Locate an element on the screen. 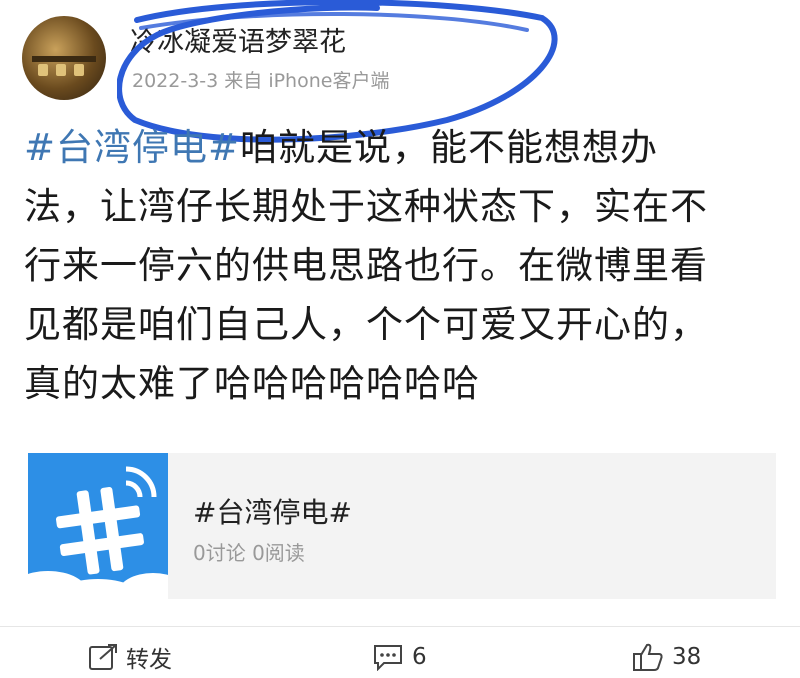 The height and width of the screenshot is (678, 800). like-button: 38 is located at coordinates (666, 657).